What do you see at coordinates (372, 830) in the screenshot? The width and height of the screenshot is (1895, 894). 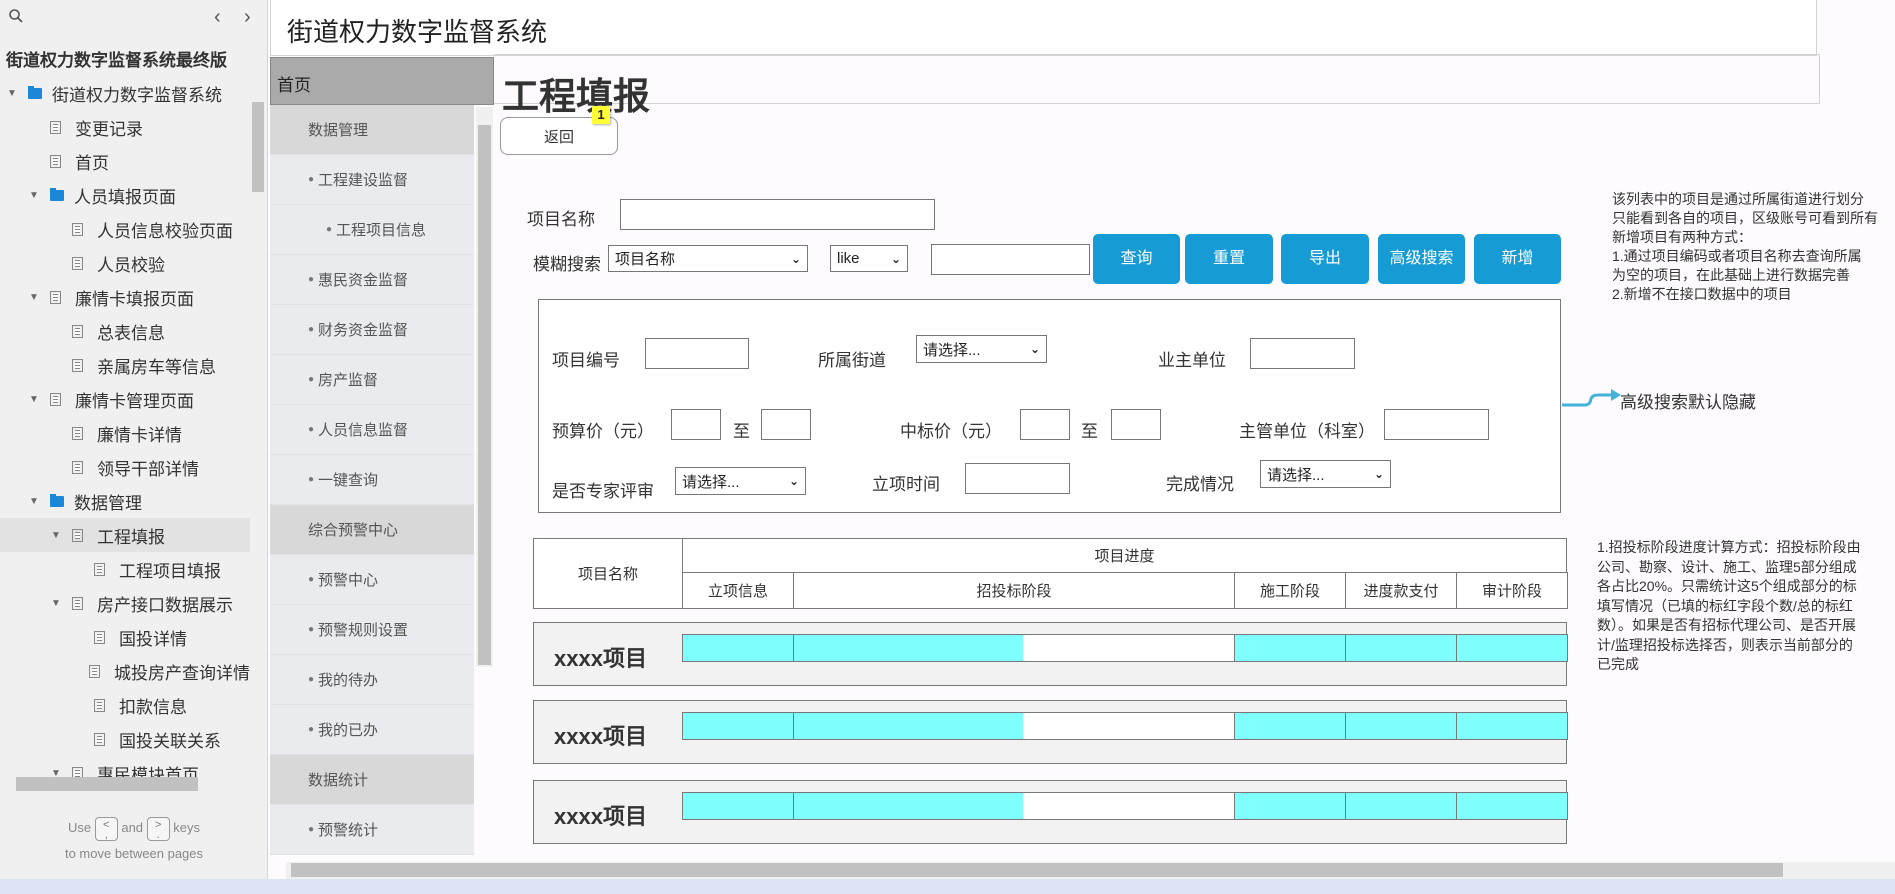 I see `menu-item: ● 预警统计` at bounding box center [372, 830].